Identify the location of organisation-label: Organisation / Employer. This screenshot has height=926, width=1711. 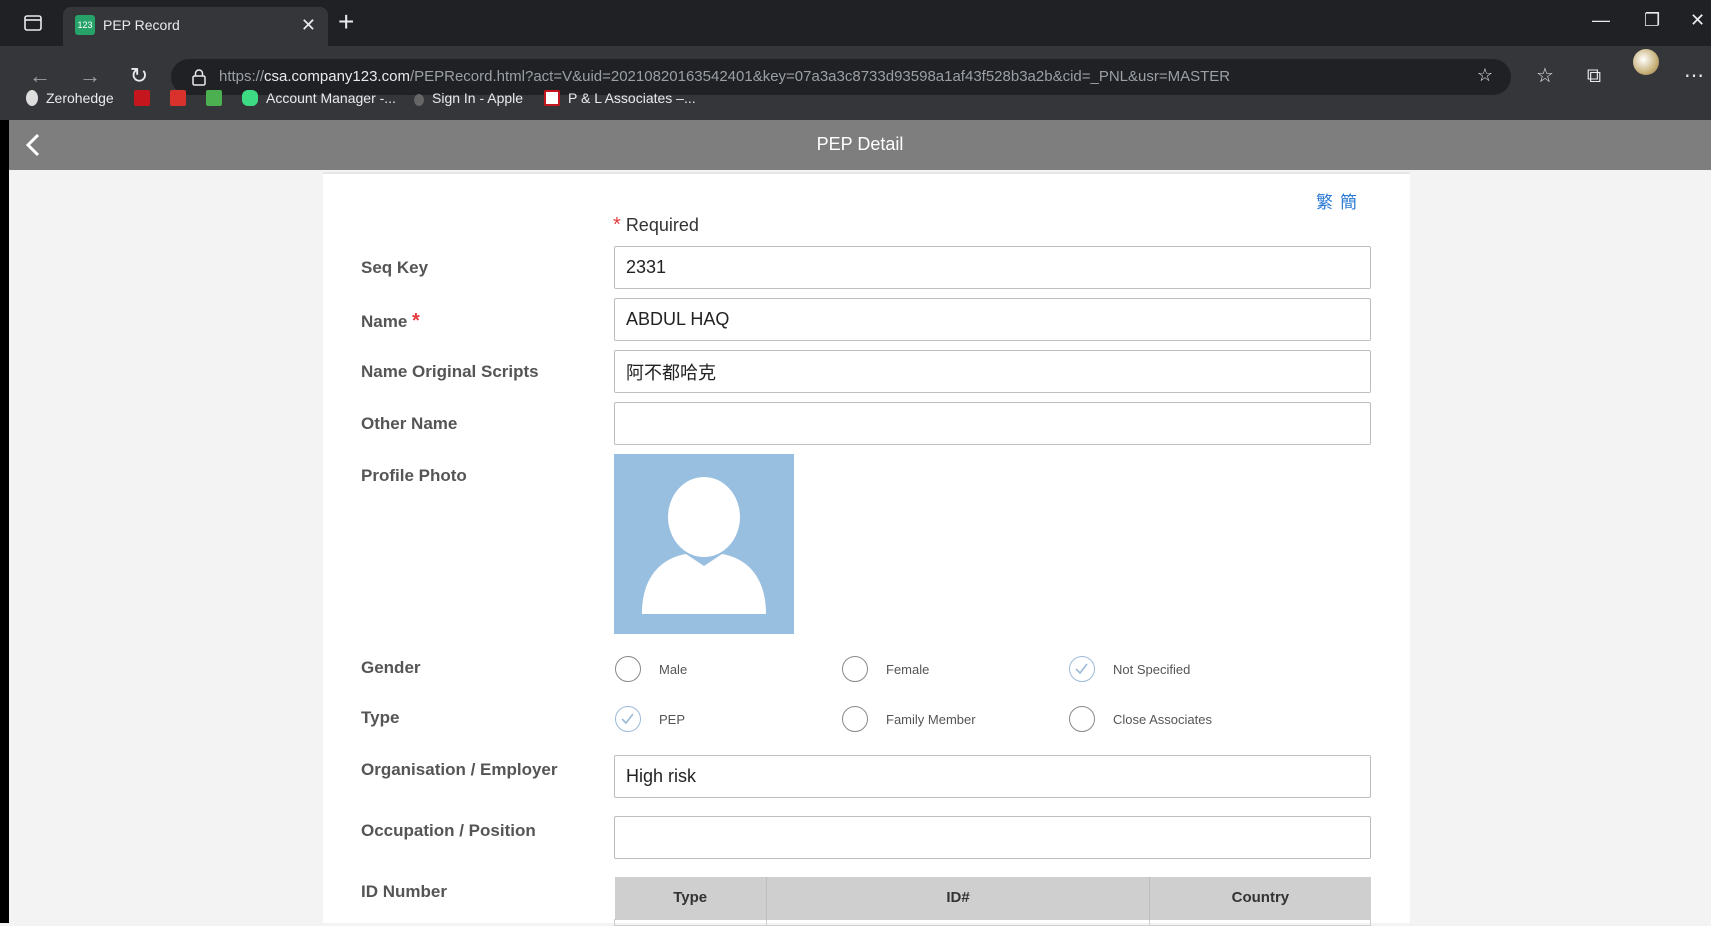
(459, 769).